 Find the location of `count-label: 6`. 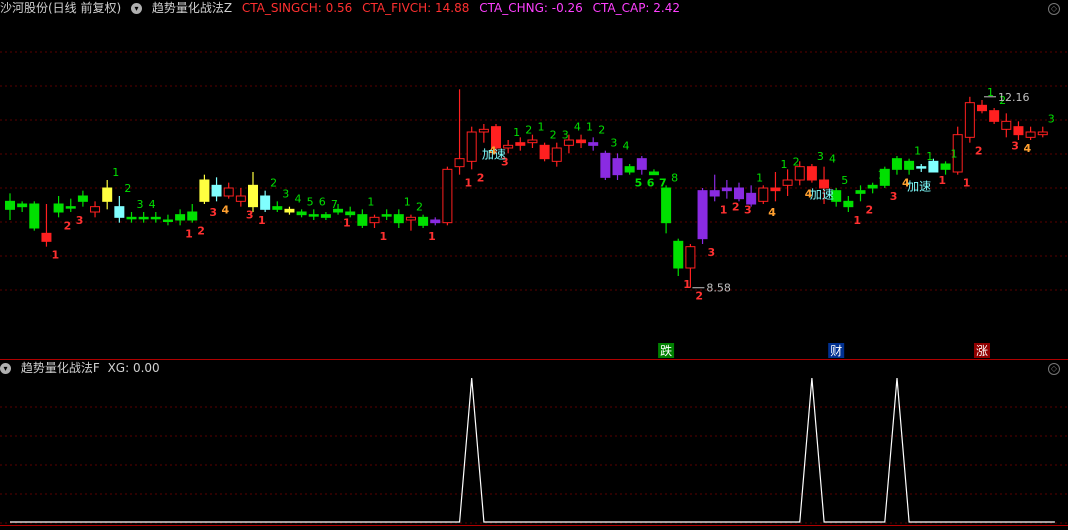

count-label: 6 is located at coordinates (651, 183).